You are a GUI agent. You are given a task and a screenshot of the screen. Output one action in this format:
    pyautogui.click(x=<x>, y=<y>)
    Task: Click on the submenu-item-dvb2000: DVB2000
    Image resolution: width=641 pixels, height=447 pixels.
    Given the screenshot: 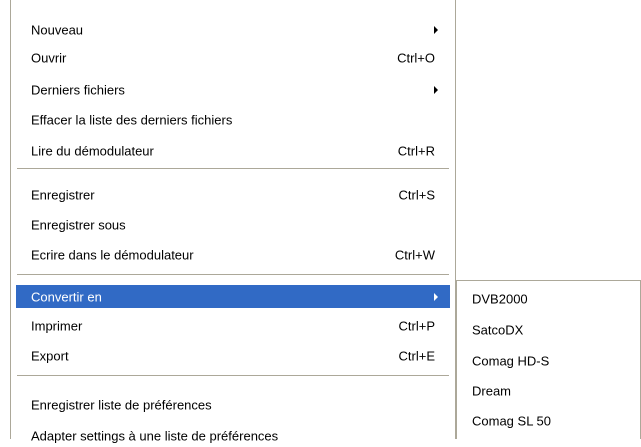 What is the action you would take?
    pyautogui.click(x=548, y=298)
    